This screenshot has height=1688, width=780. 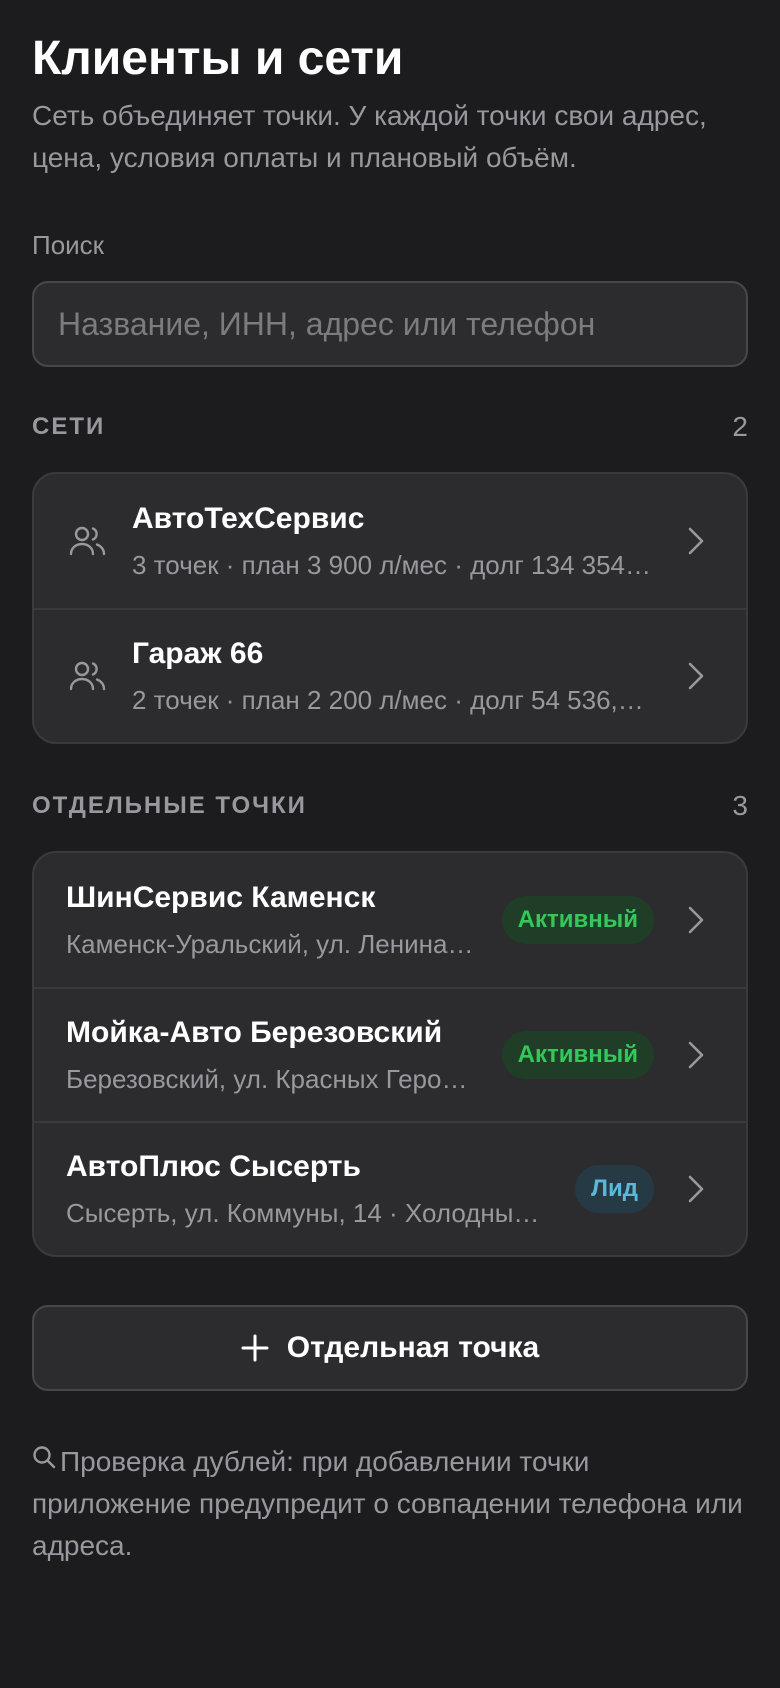 What do you see at coordinates (221, 897) in the screenshot?
I see `point-name: ШинСервис Каменск` at bounding box center [221, 897].